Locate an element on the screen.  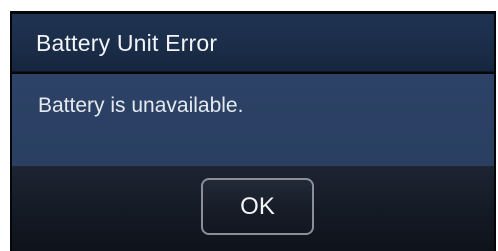
ok-button: OK is located at coordinates (257, 206).